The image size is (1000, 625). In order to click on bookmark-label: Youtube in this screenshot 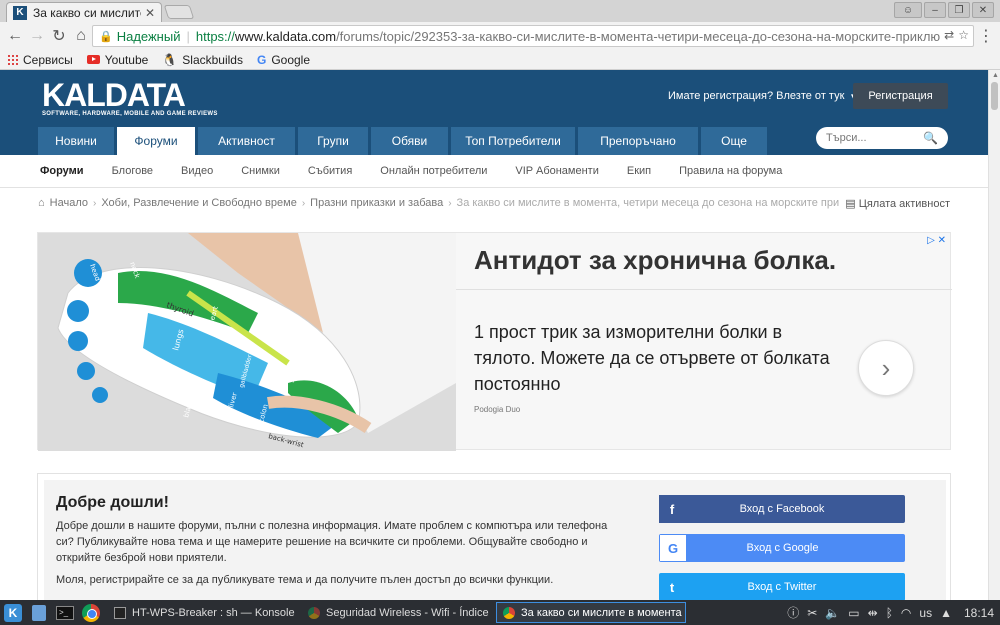, I will do `click(126, 59)`.